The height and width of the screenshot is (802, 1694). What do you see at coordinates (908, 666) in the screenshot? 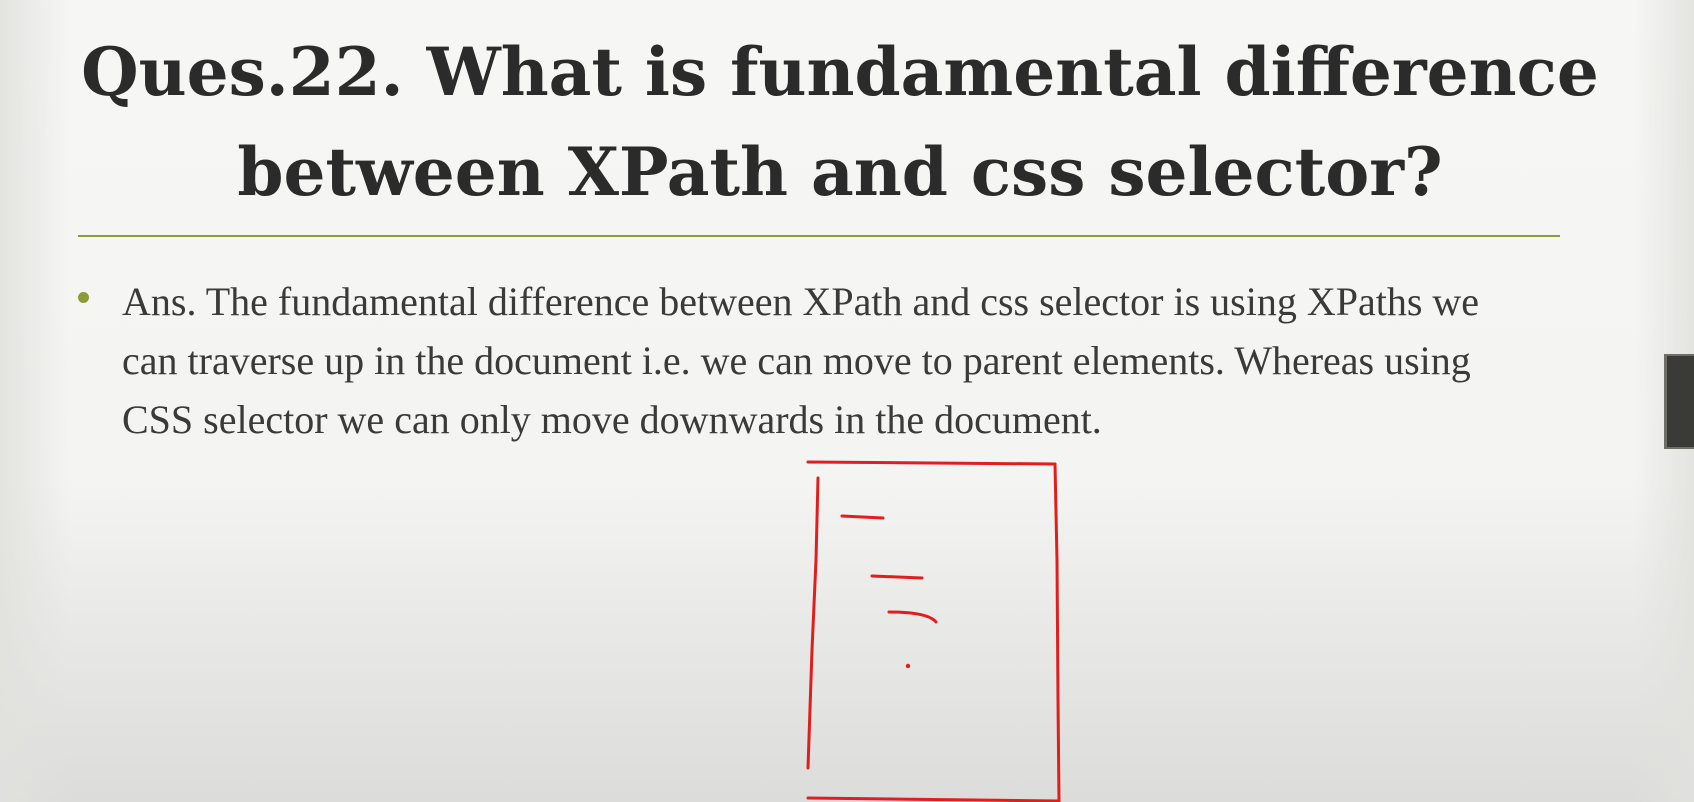
I see `annotation-dot` at bounding box center [908, 666].